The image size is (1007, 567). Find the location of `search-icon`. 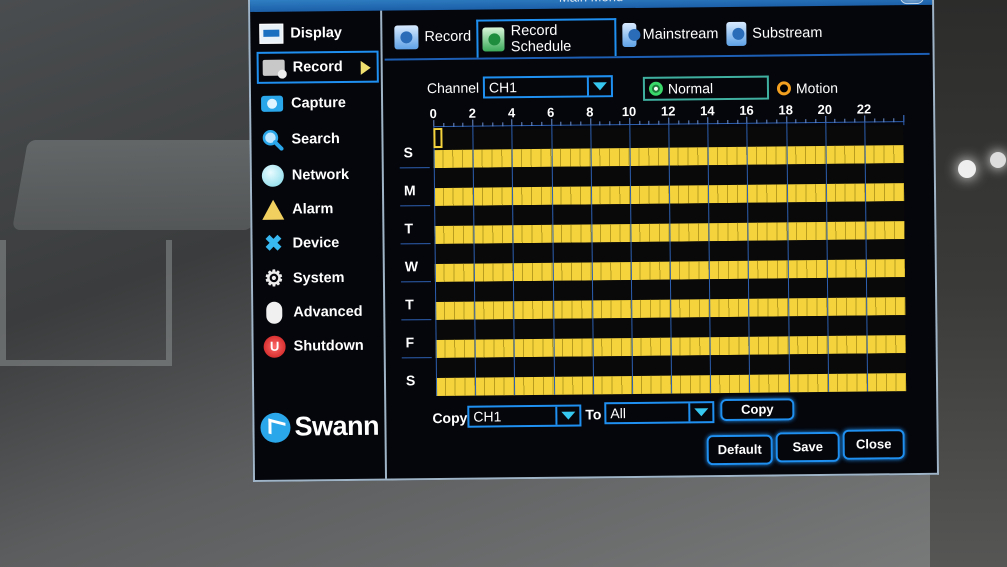

search-icon is located at coordinates (272, 140).